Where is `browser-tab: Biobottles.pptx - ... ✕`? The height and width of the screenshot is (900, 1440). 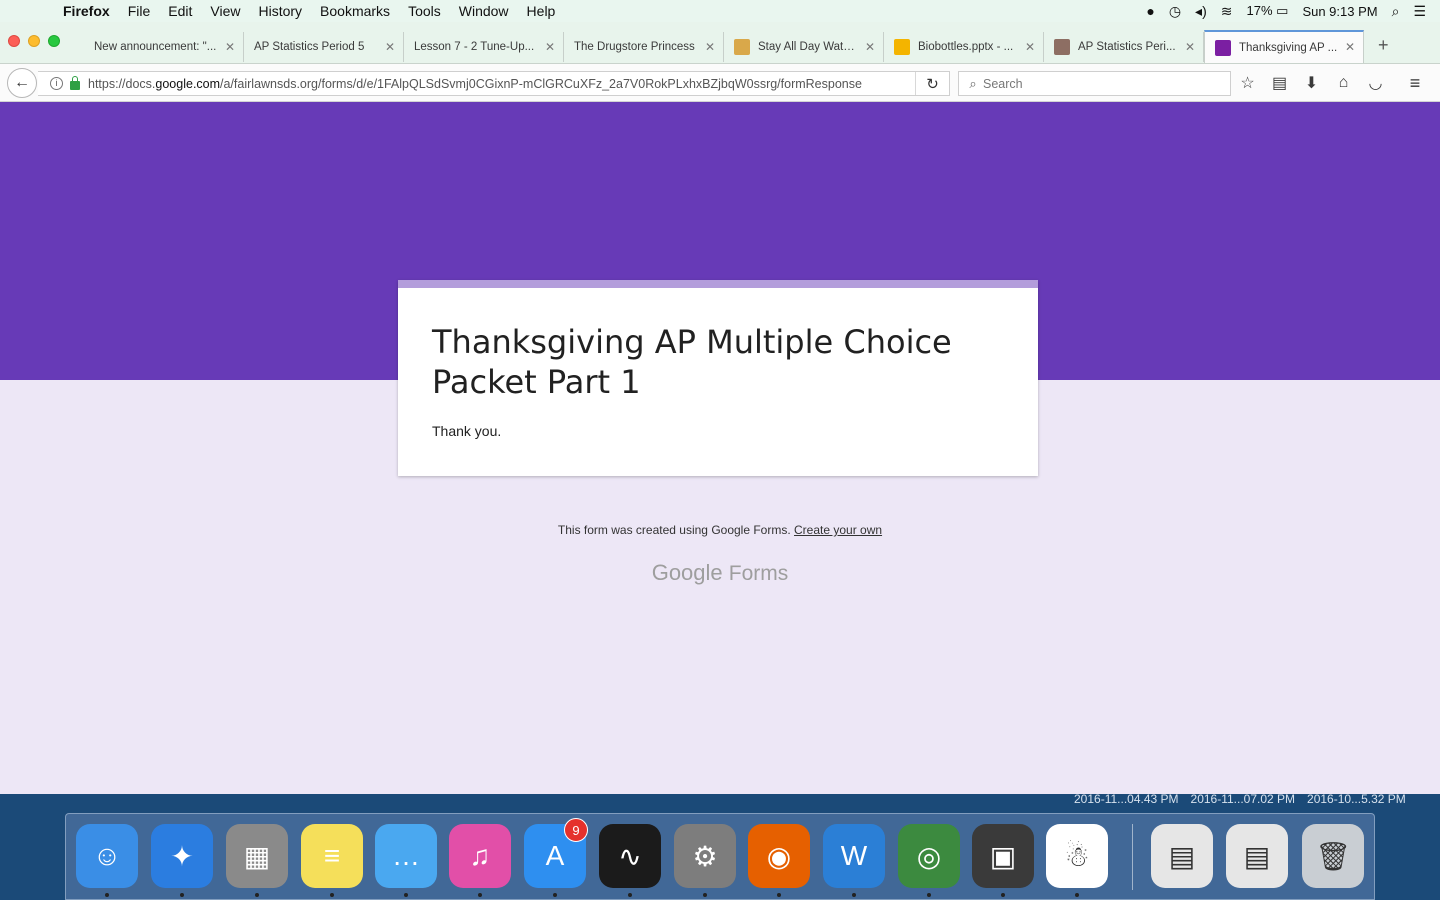
browser-tab: Biobottles.pptx - ... ✕ is located at coordinates (964, 47).